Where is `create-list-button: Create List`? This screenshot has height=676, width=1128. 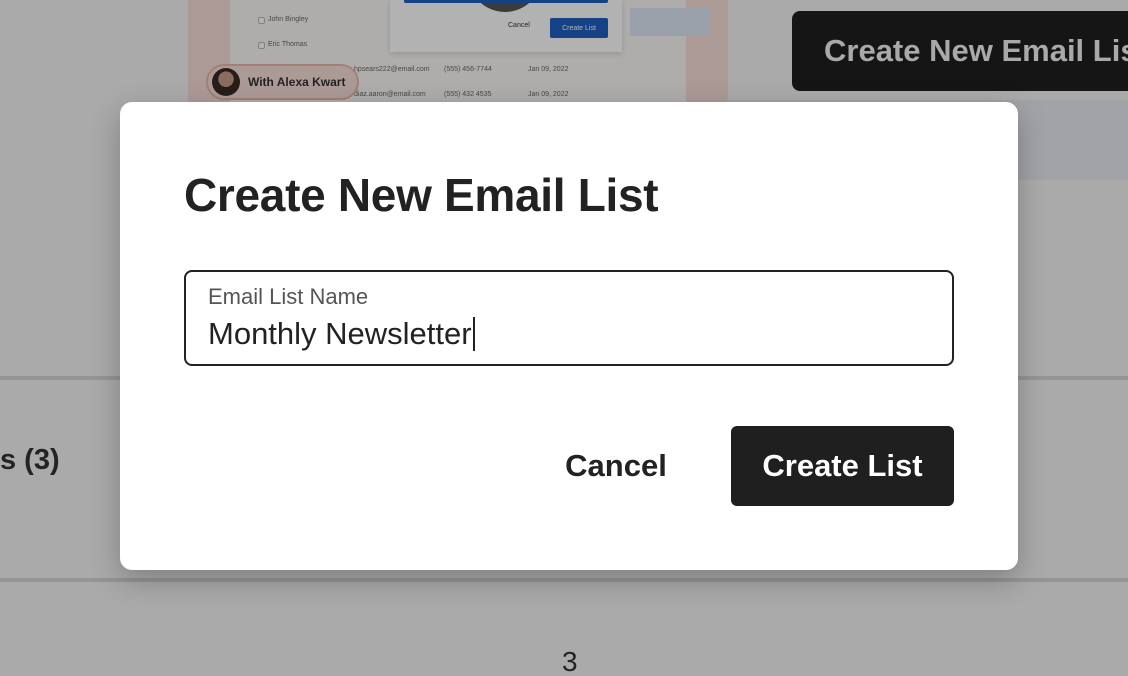 create-list-button: Create List is located at coordinates (842, 466).